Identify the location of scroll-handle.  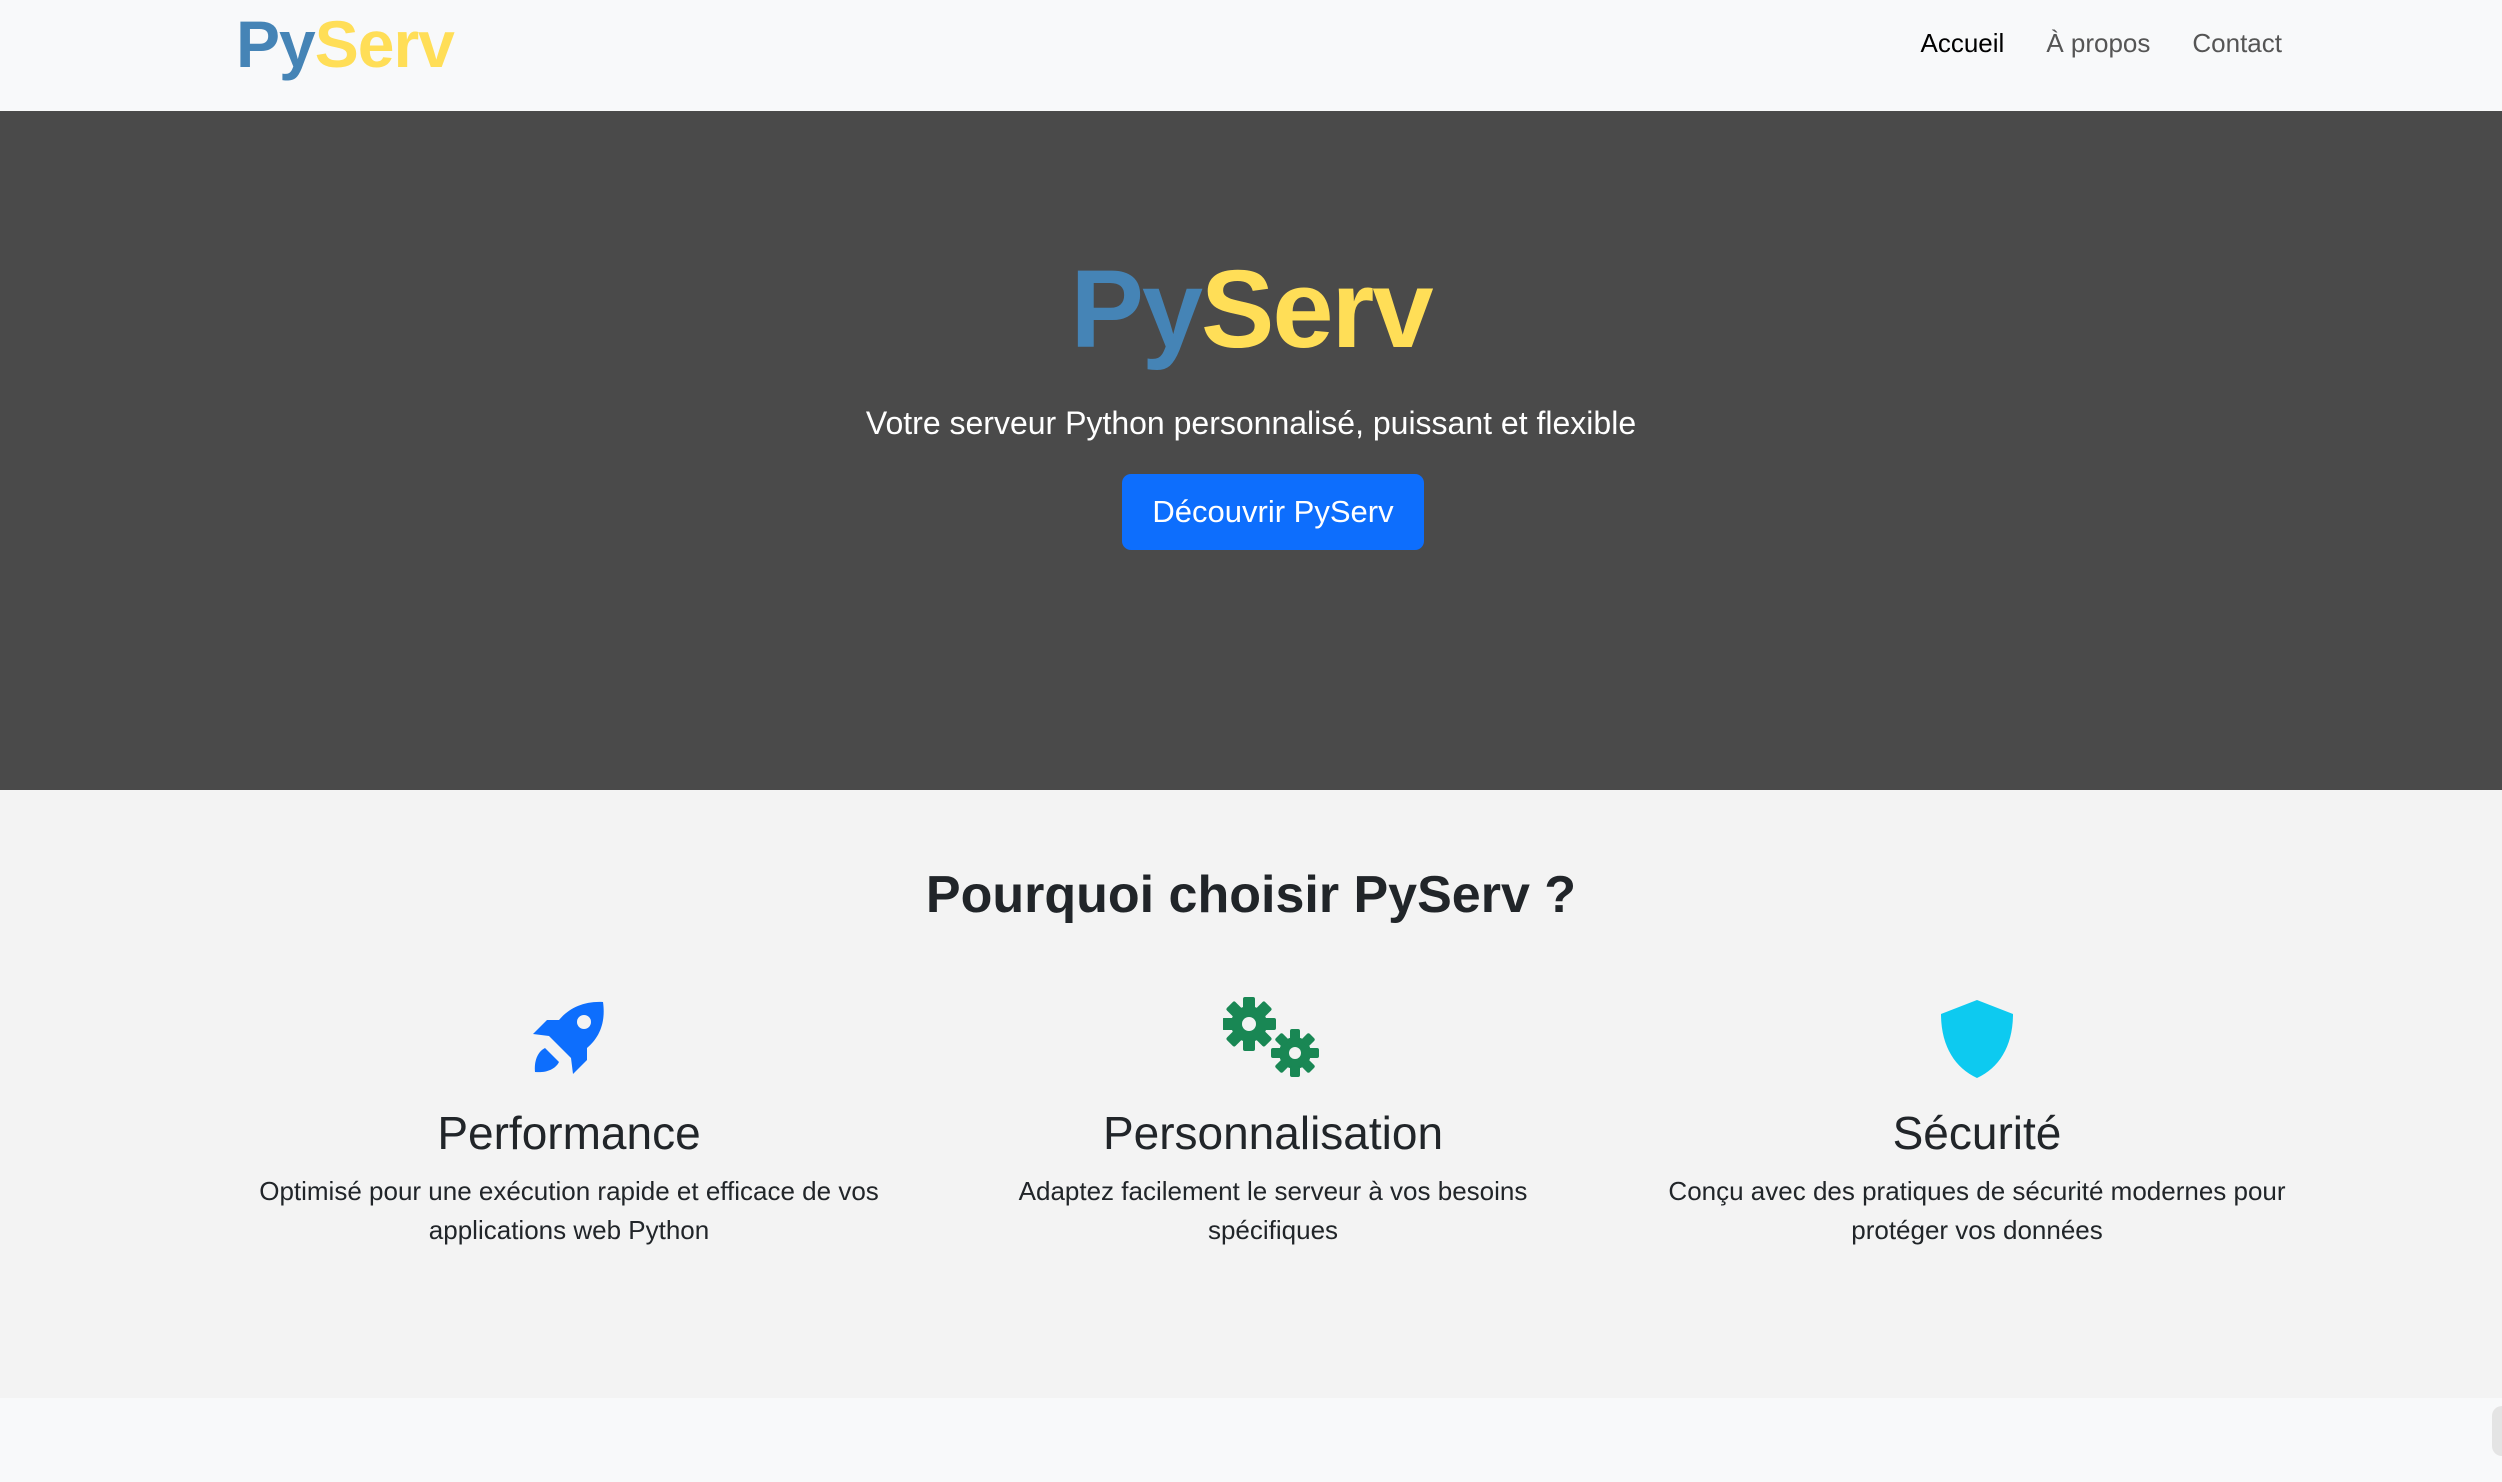
(2497, 1431).